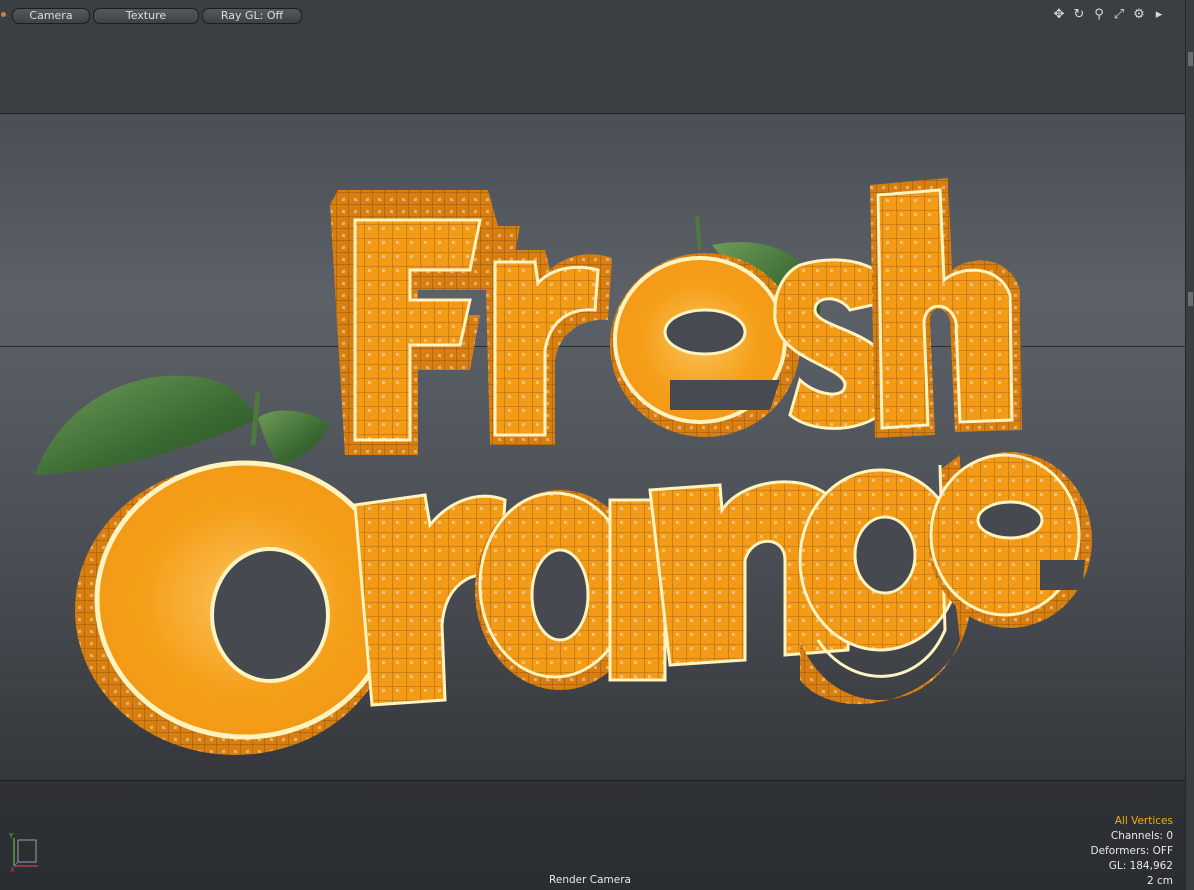  Describe the element at coordinates (698, 233) in the screenshot. I see `stem-top` at that location.